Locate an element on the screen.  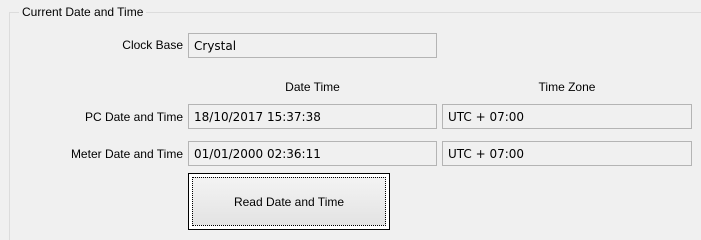
group-title: Current Date and Time is located at coordinates (83, 12).